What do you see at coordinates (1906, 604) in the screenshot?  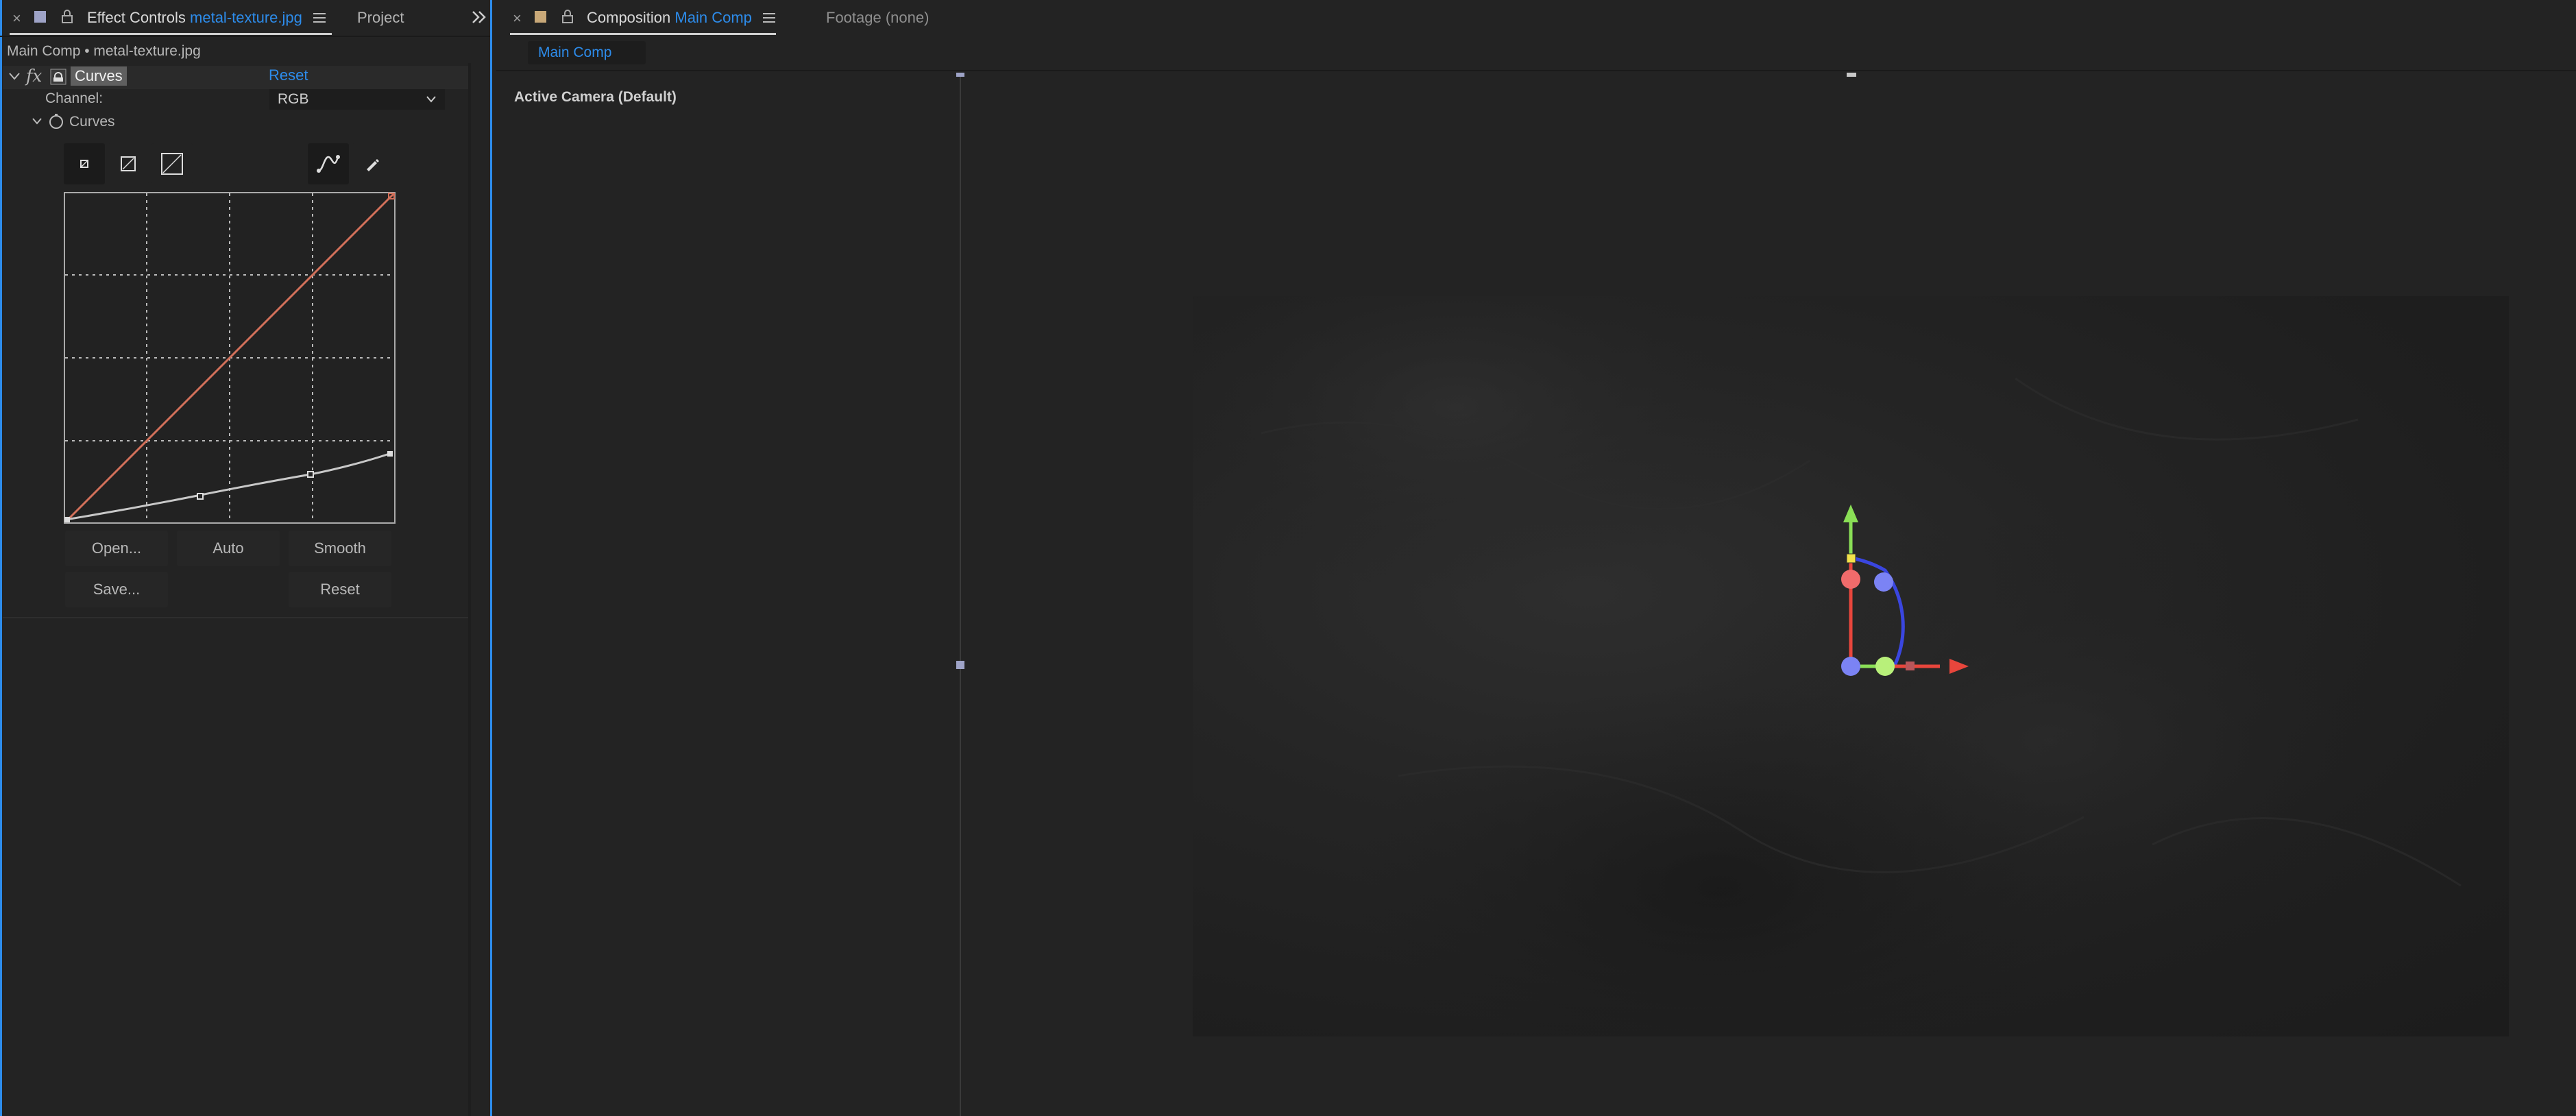 I see `transform-gizmo` at bounding box center [1906, 604].